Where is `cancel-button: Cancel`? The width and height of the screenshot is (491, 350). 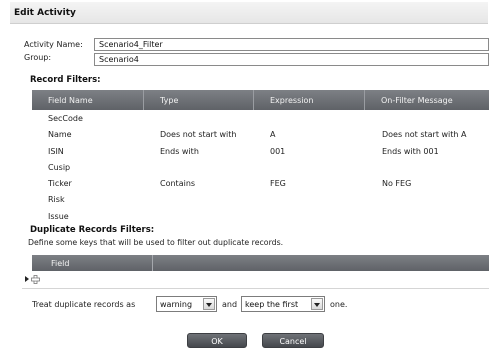 cancel-button: Cancel is located at coordinates (293, 340).